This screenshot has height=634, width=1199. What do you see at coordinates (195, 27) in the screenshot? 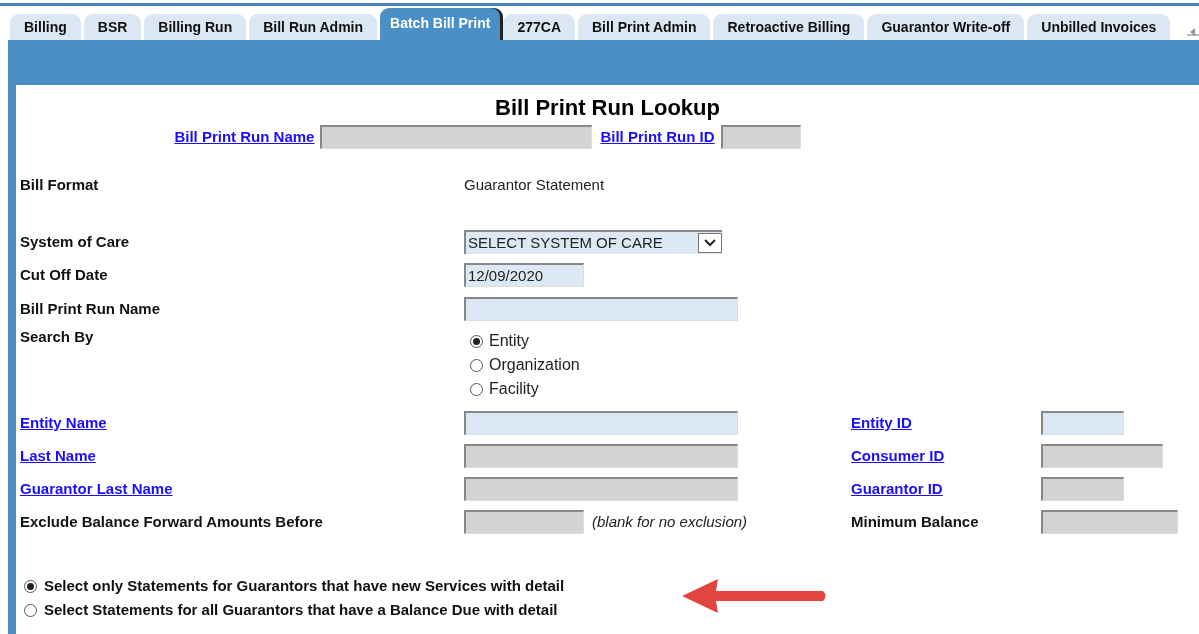
I see `tab: Billing Run` at bounding box center [195, 27].